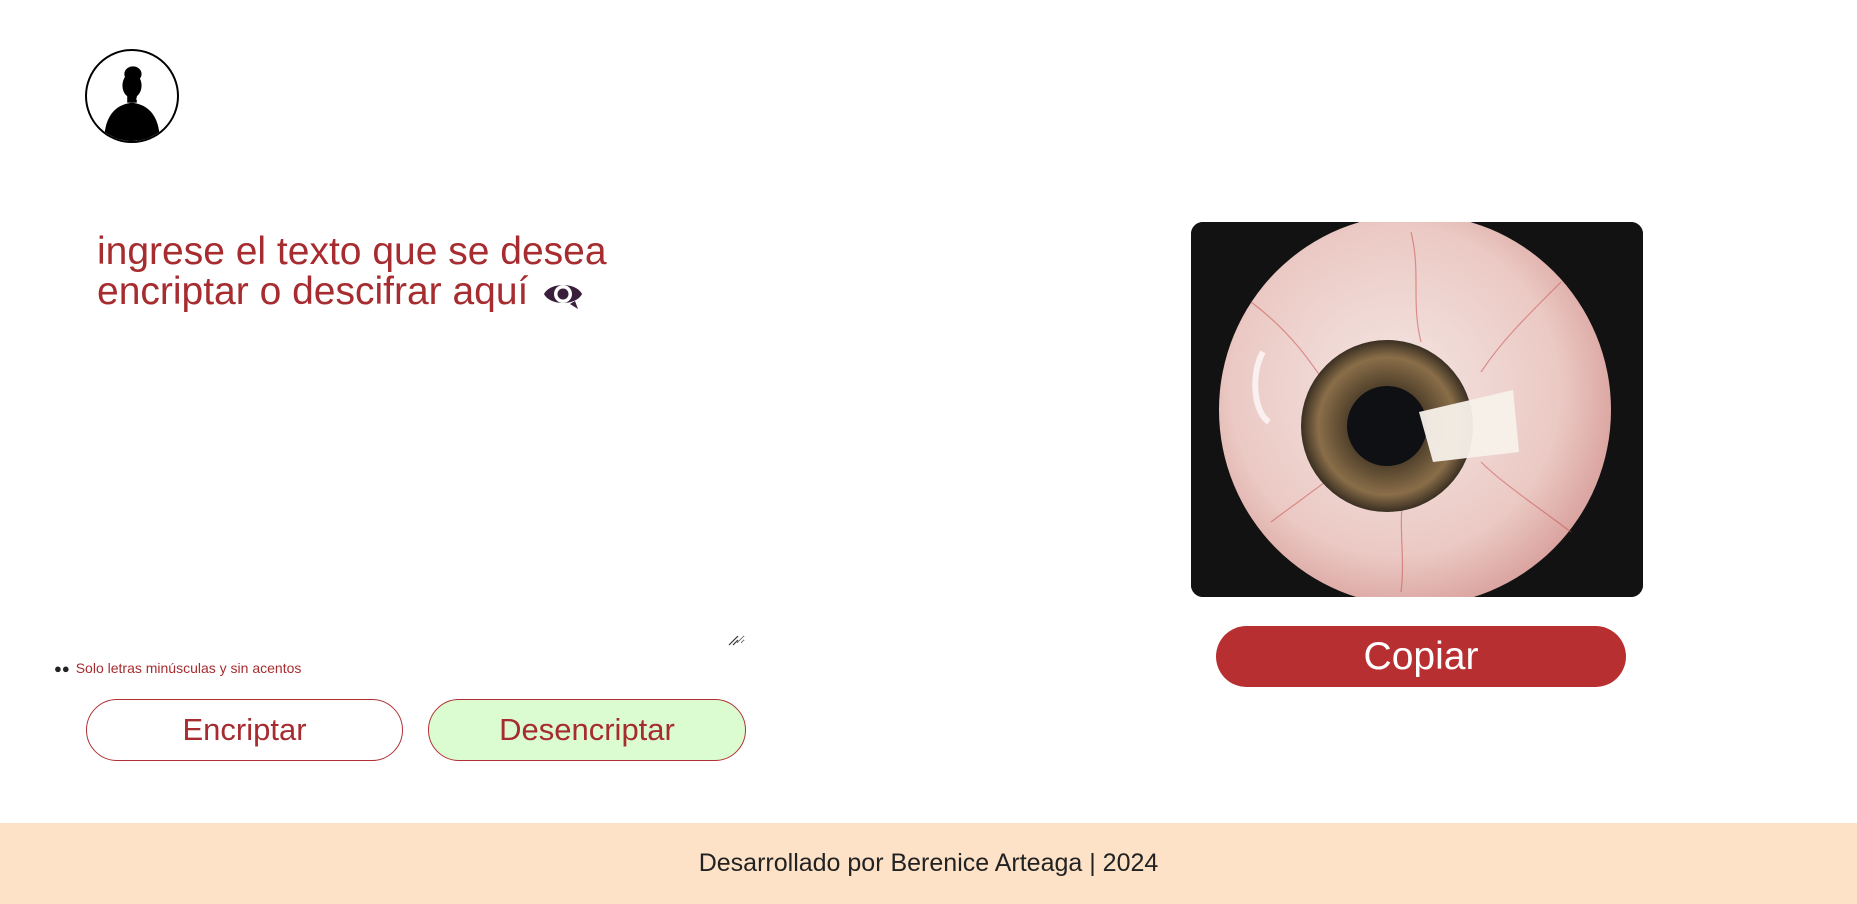 The height and width of the screenshot is (904, 1857). What do you see at coordinates (733, 640) in the screenshot?
I see `resize-handle-icon` at bounding box center [733, 640].